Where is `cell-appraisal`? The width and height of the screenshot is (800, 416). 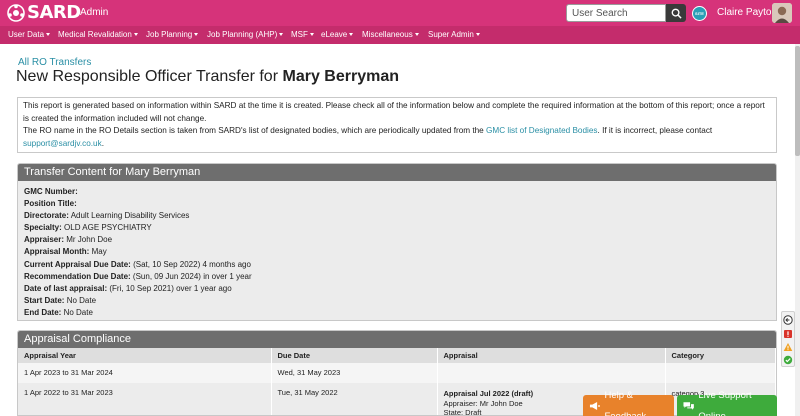
cell-appraisal is located at coordinates (551, 373).